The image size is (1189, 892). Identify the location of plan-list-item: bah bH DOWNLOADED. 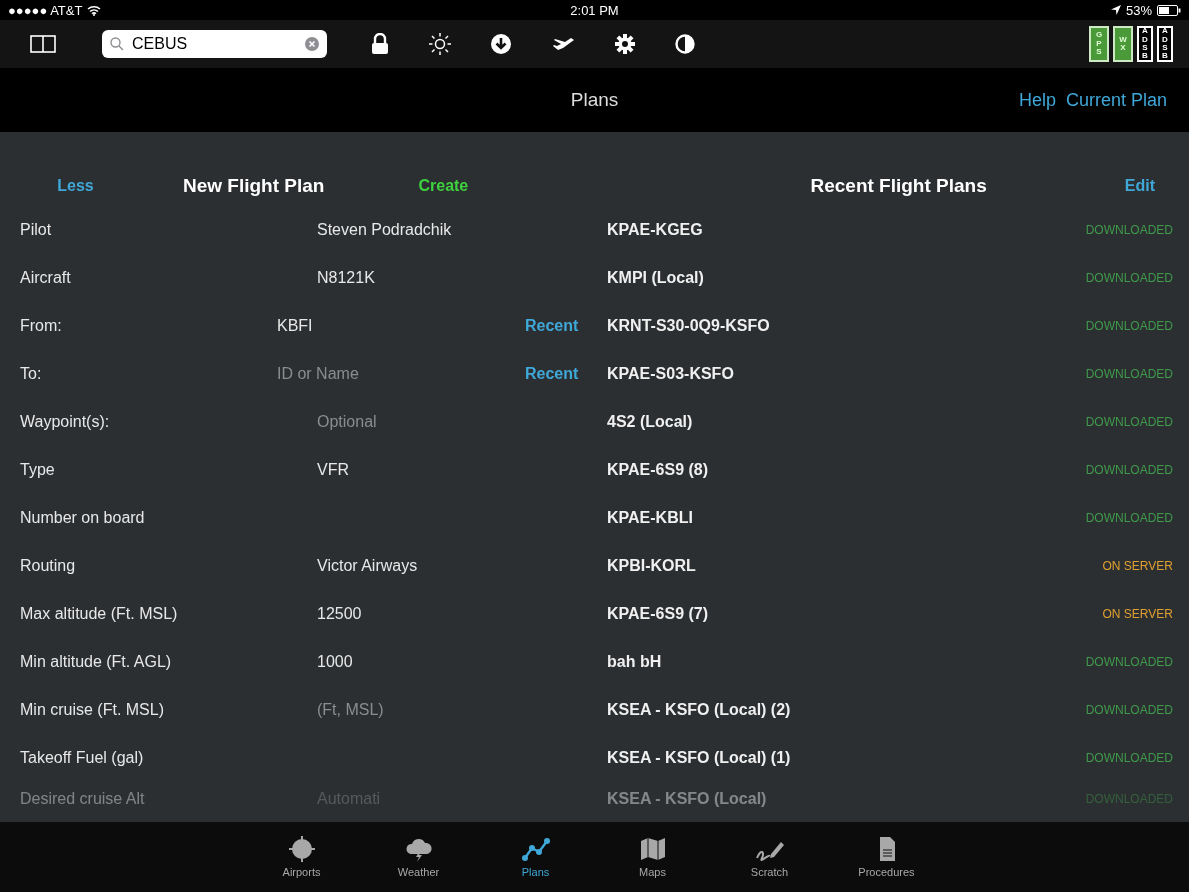
(892, 662).